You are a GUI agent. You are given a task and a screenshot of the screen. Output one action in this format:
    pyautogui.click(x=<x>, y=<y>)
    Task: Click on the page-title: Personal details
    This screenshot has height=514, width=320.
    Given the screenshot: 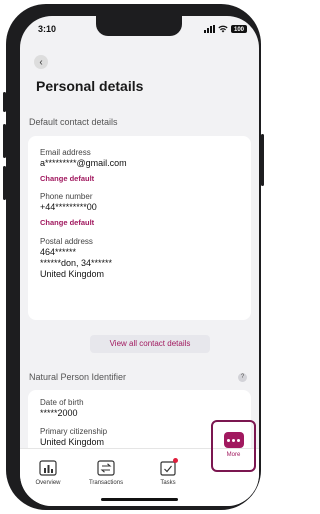 What is the action you would take?
    pyautogui.click(x=90, y=86)
    